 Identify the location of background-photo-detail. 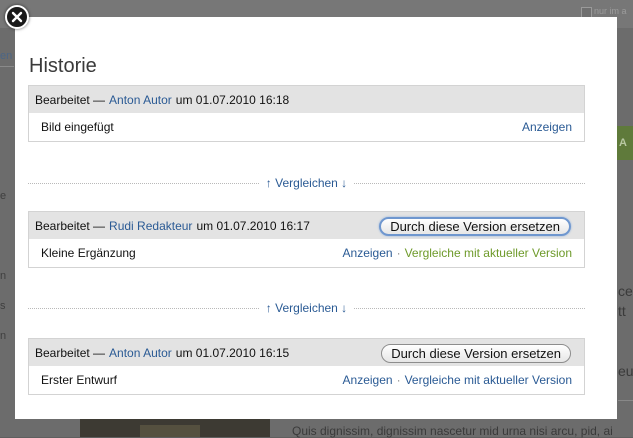
(170, 431).